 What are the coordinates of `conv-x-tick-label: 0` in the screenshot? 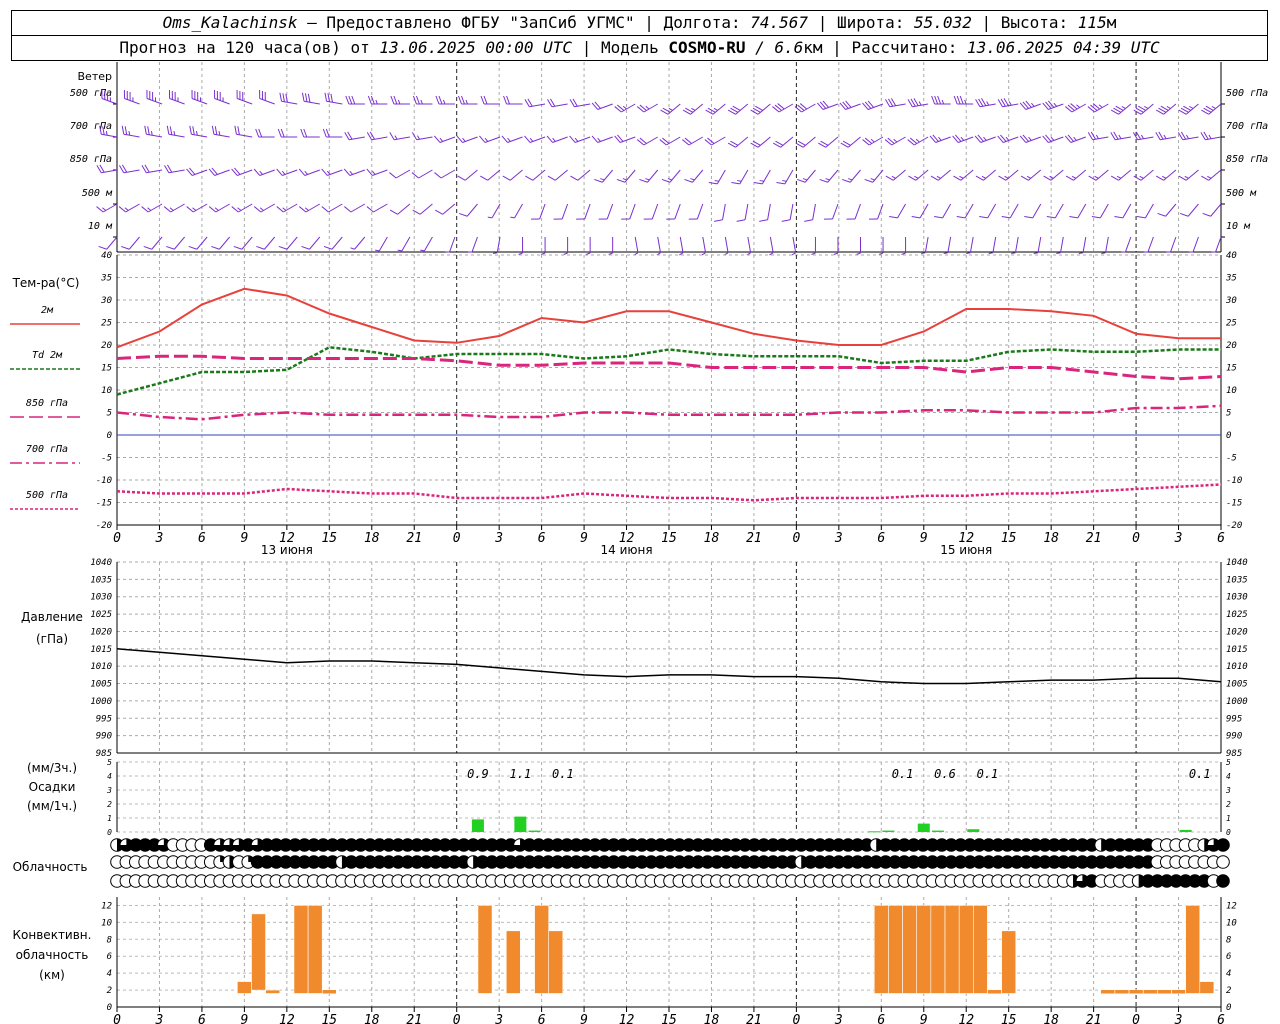 It's located at (1136, 1018).